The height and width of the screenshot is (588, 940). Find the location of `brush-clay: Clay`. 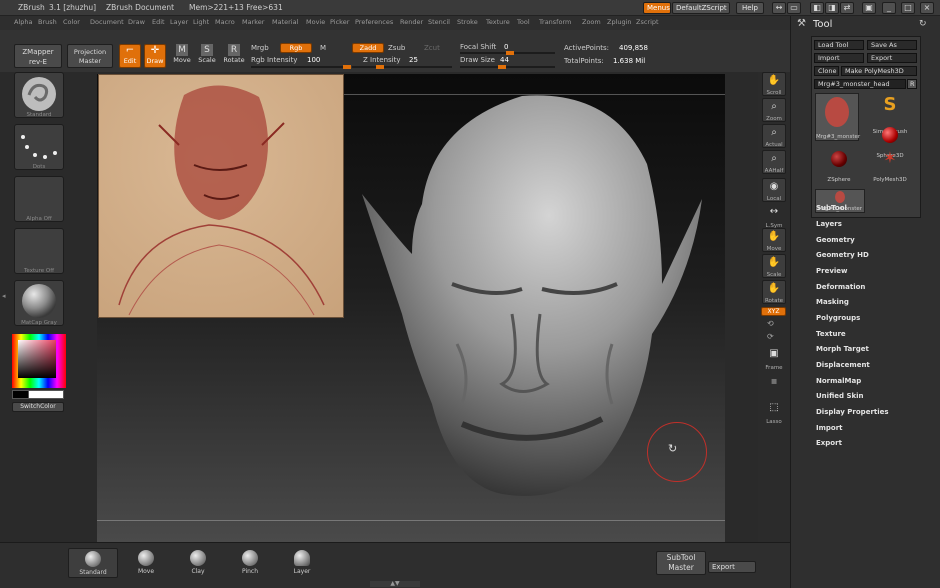

brush-clay: Clay is located at coordinates (198, 563).